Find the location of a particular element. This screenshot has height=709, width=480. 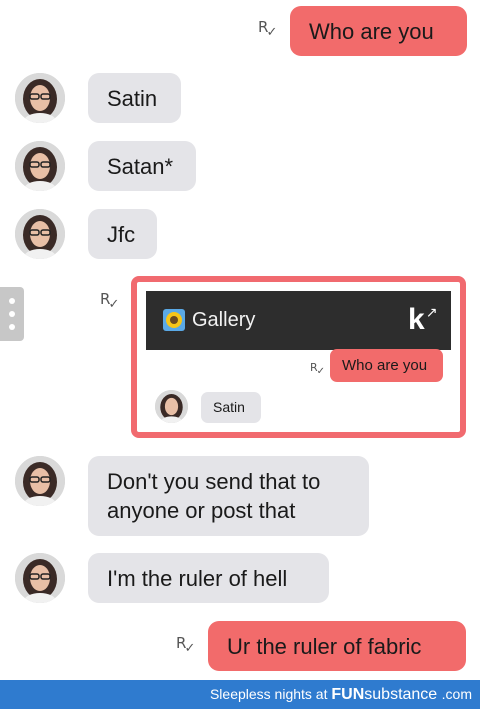

watermark-footer: Sleepless nights at FUNsubstance .com is located at coordinates (240, 694).